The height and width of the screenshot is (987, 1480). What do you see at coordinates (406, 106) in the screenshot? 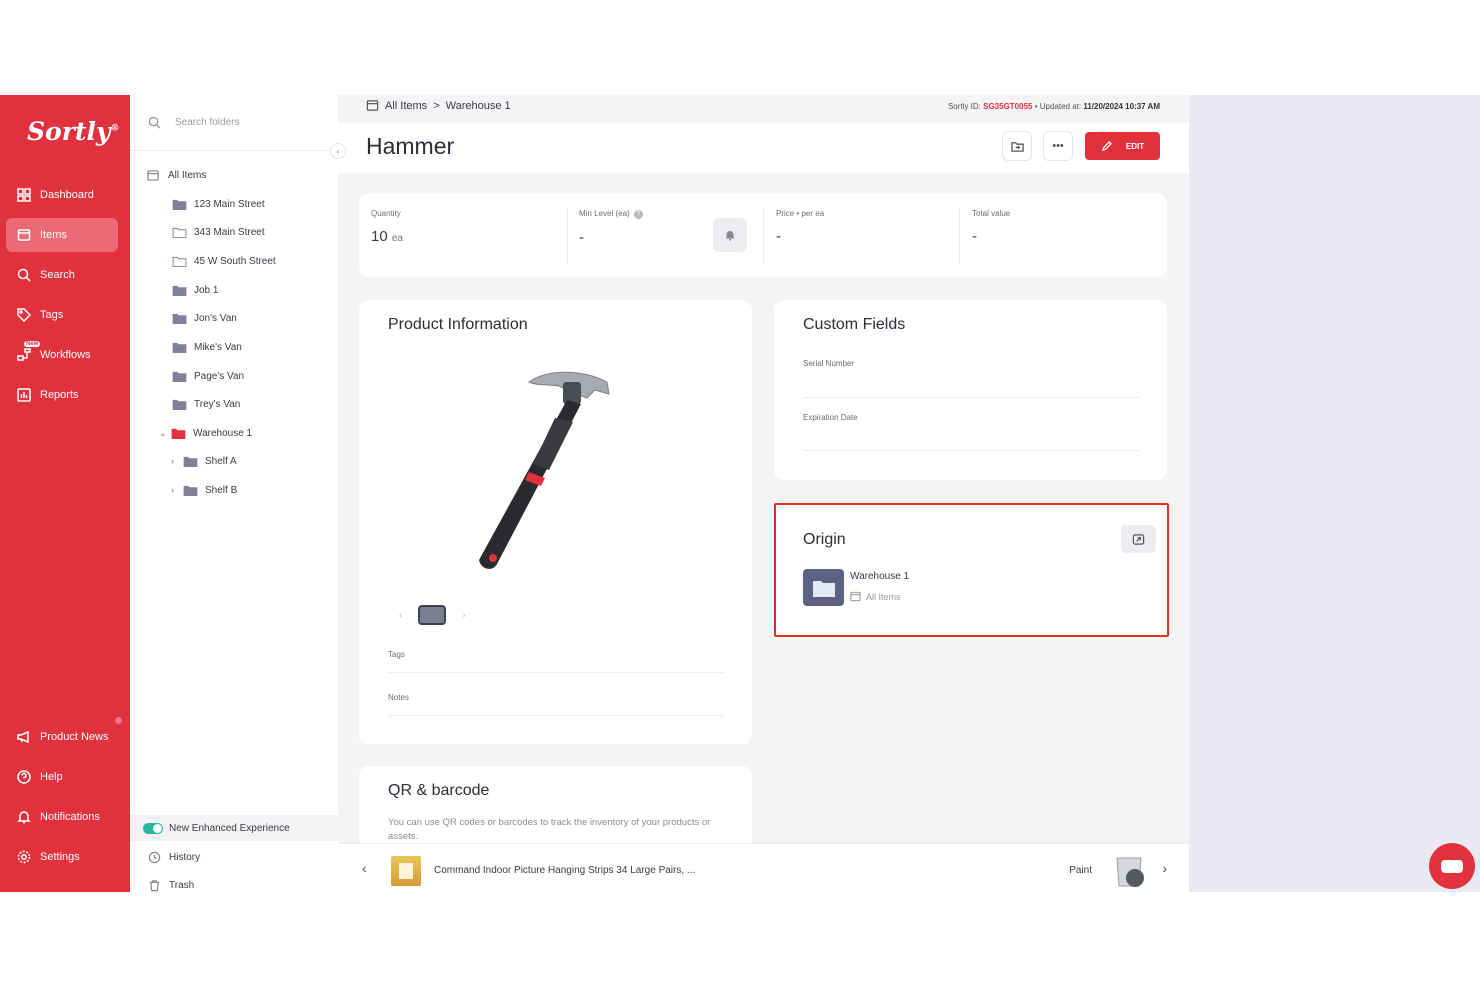
I see `breadcrumb-root: All Items` at bounding box center [406, 106].